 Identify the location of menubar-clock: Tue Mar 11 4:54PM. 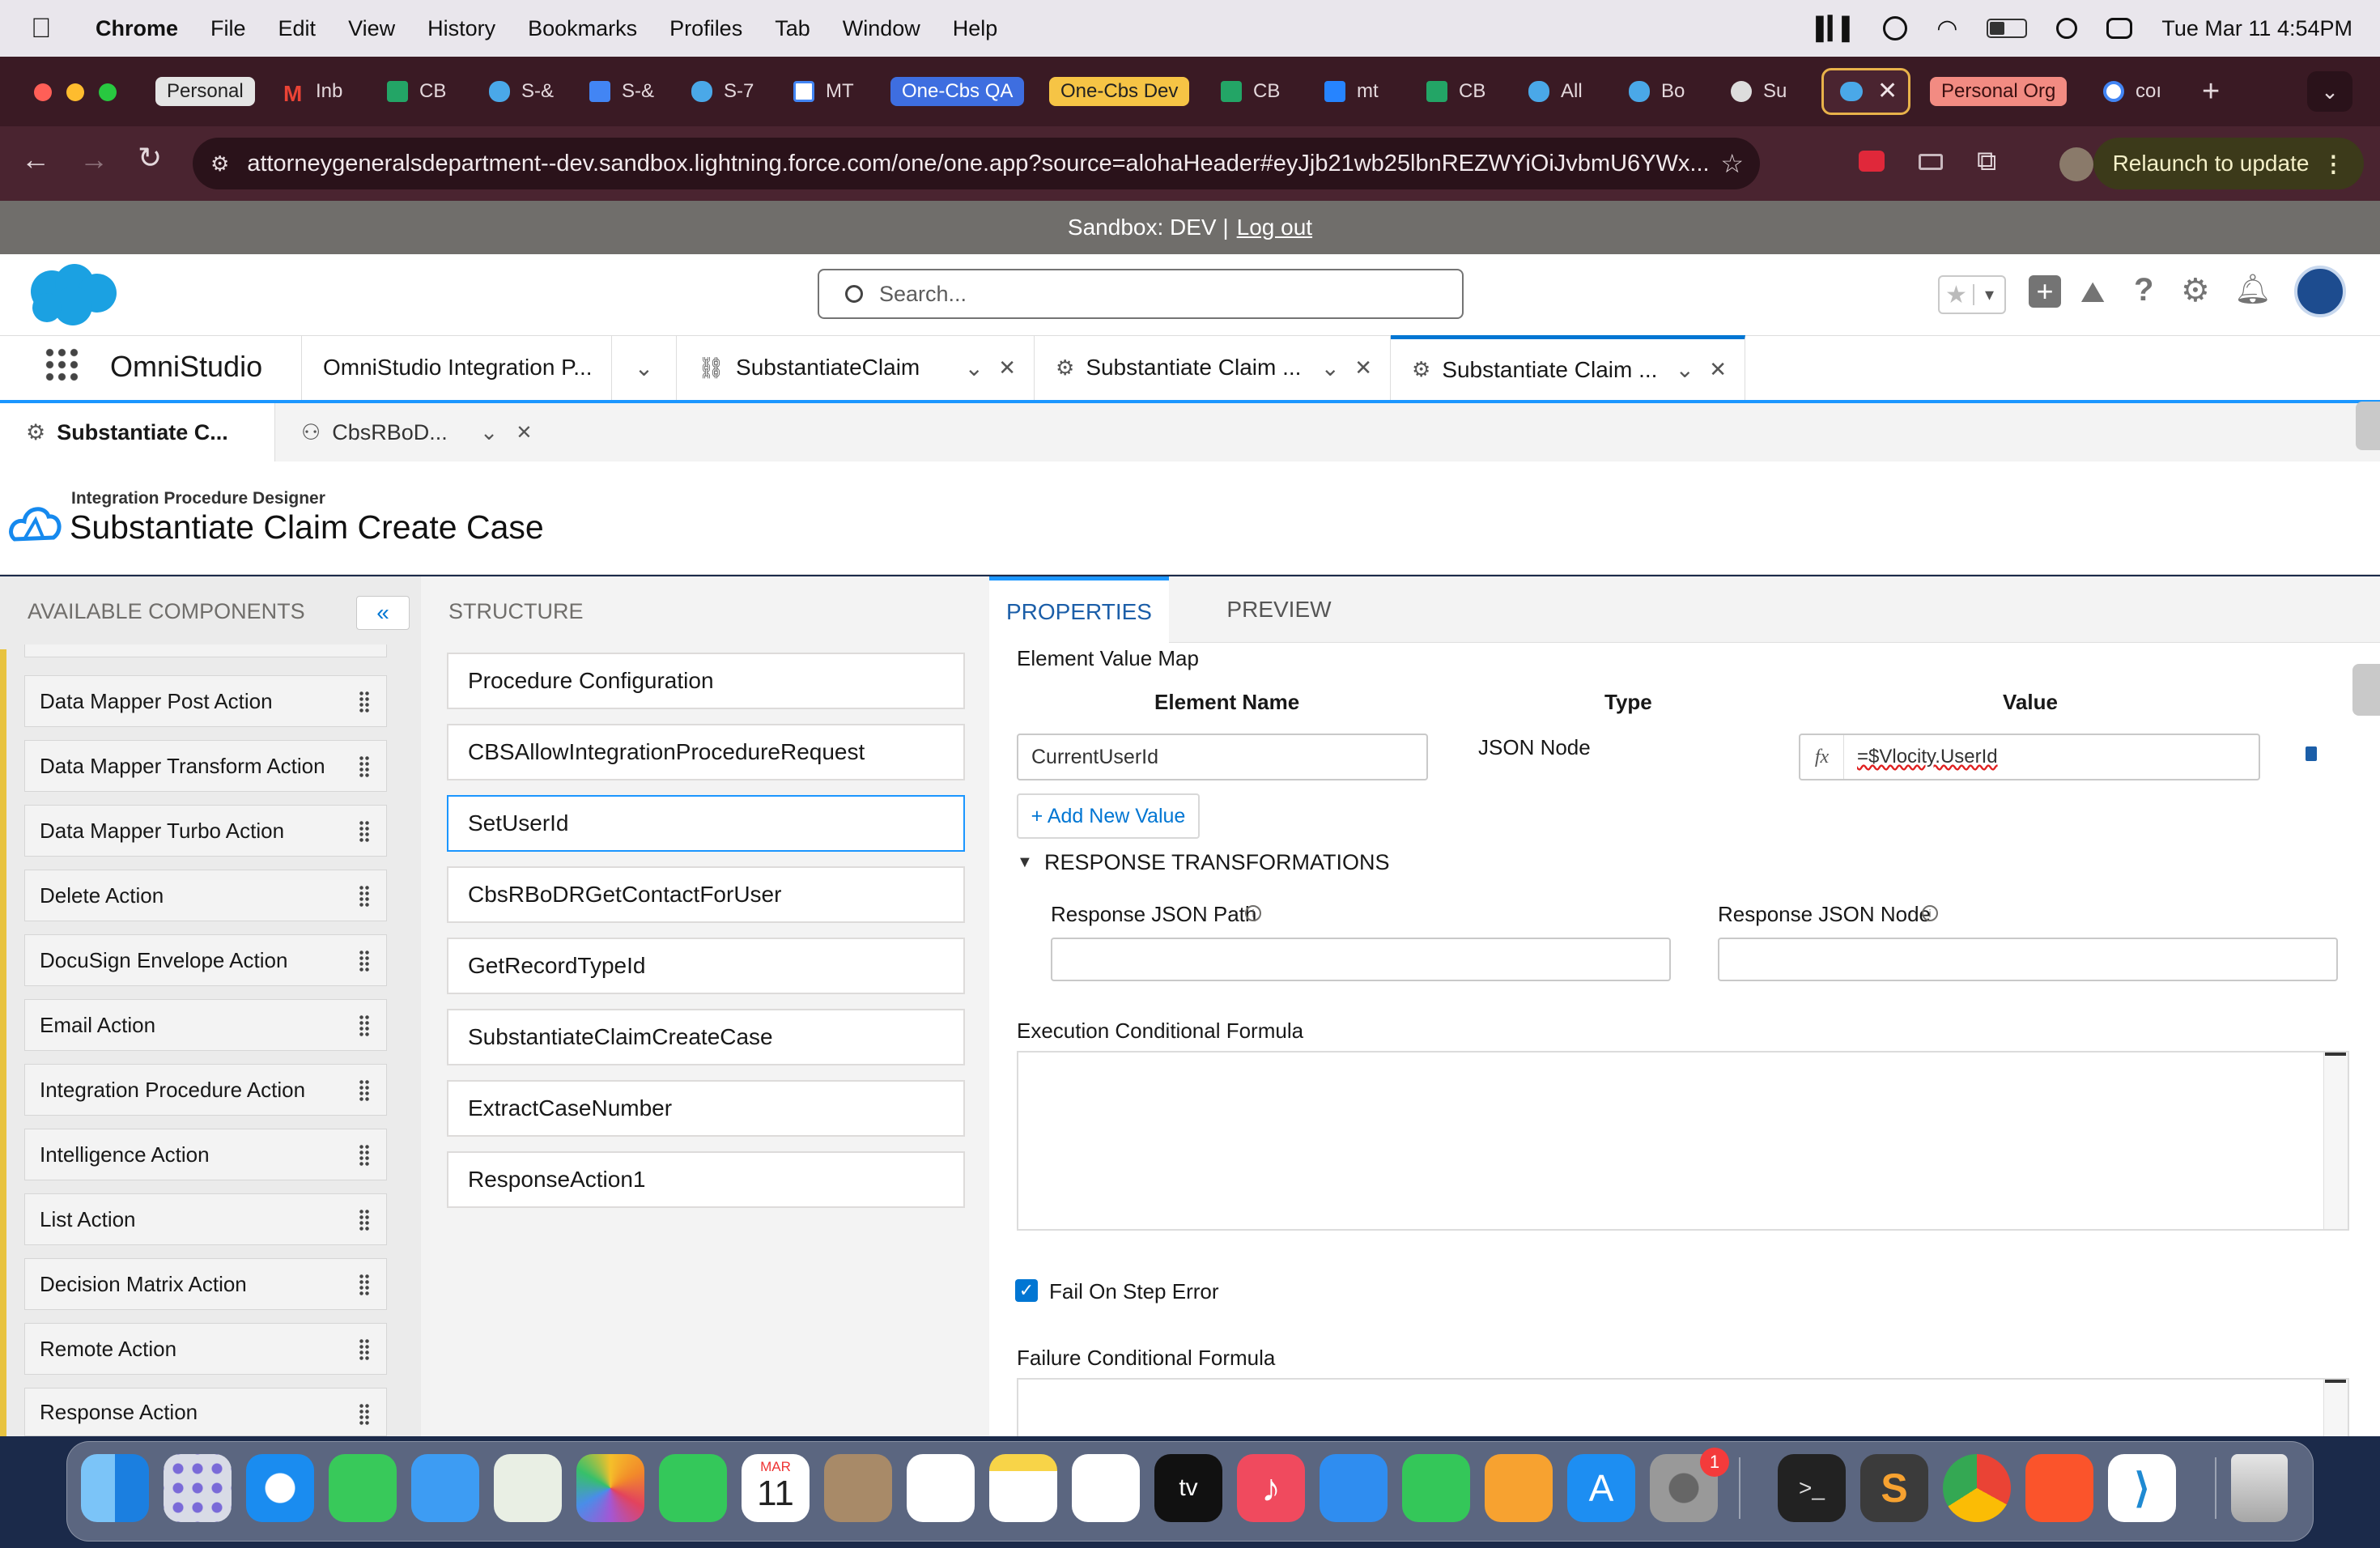
(2256, 29).